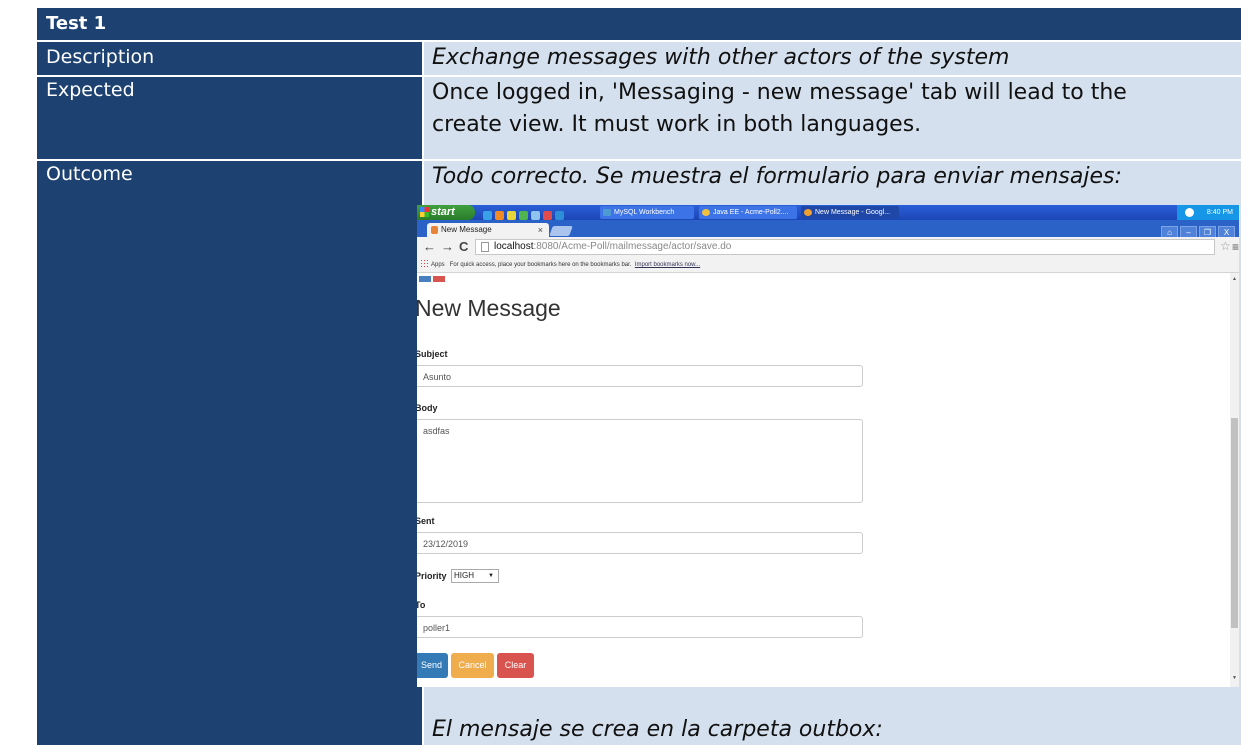 Image resolution: width=1241 pixels, height=745 pixels. What do you see at coordinates (432, 665) in the screenshot?
I see `send-button: Send` at bounding box center [432, 665].